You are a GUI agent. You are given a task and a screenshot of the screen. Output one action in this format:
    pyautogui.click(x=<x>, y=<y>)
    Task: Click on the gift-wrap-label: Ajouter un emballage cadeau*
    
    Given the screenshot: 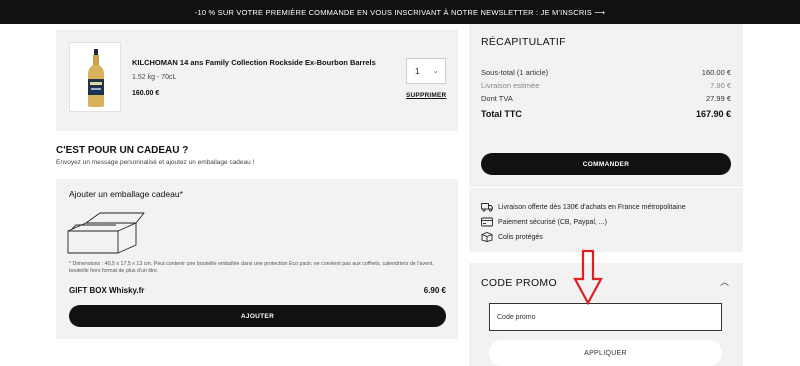 What is the action you would take?
    pyautogui.click(x=126, y=194)
    